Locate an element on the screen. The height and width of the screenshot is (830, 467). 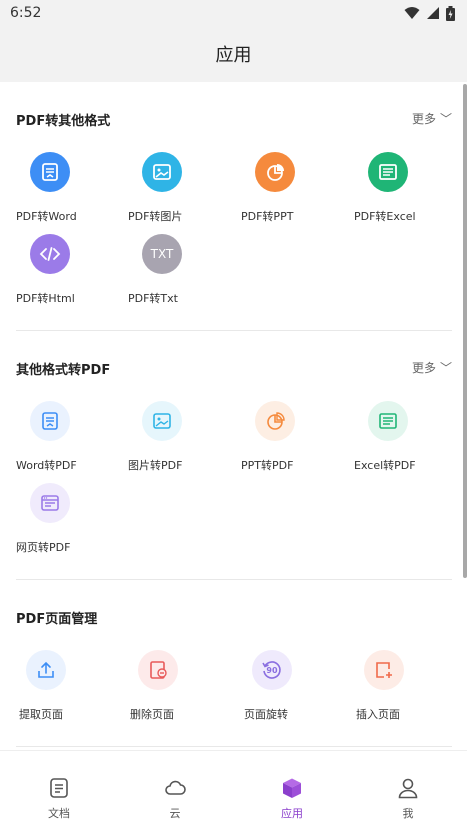
bottom-nav: 文档 云 应用 我 is located at coordinates (233, 790).